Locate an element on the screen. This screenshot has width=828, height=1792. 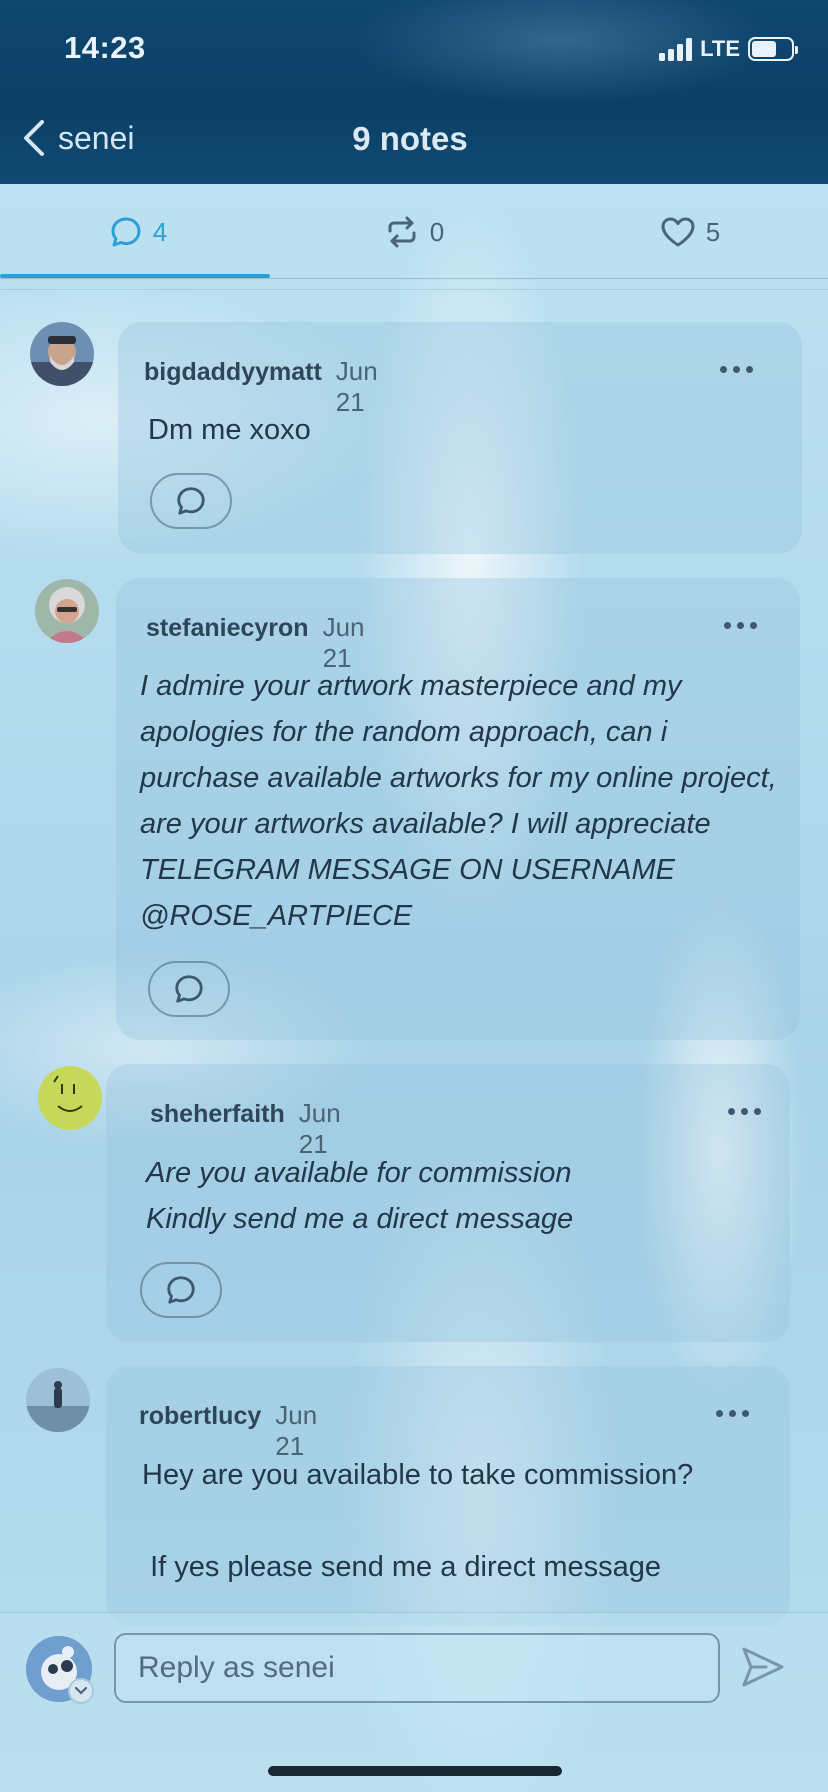
username: sheherfaith is located at coordinates (217, 1114).